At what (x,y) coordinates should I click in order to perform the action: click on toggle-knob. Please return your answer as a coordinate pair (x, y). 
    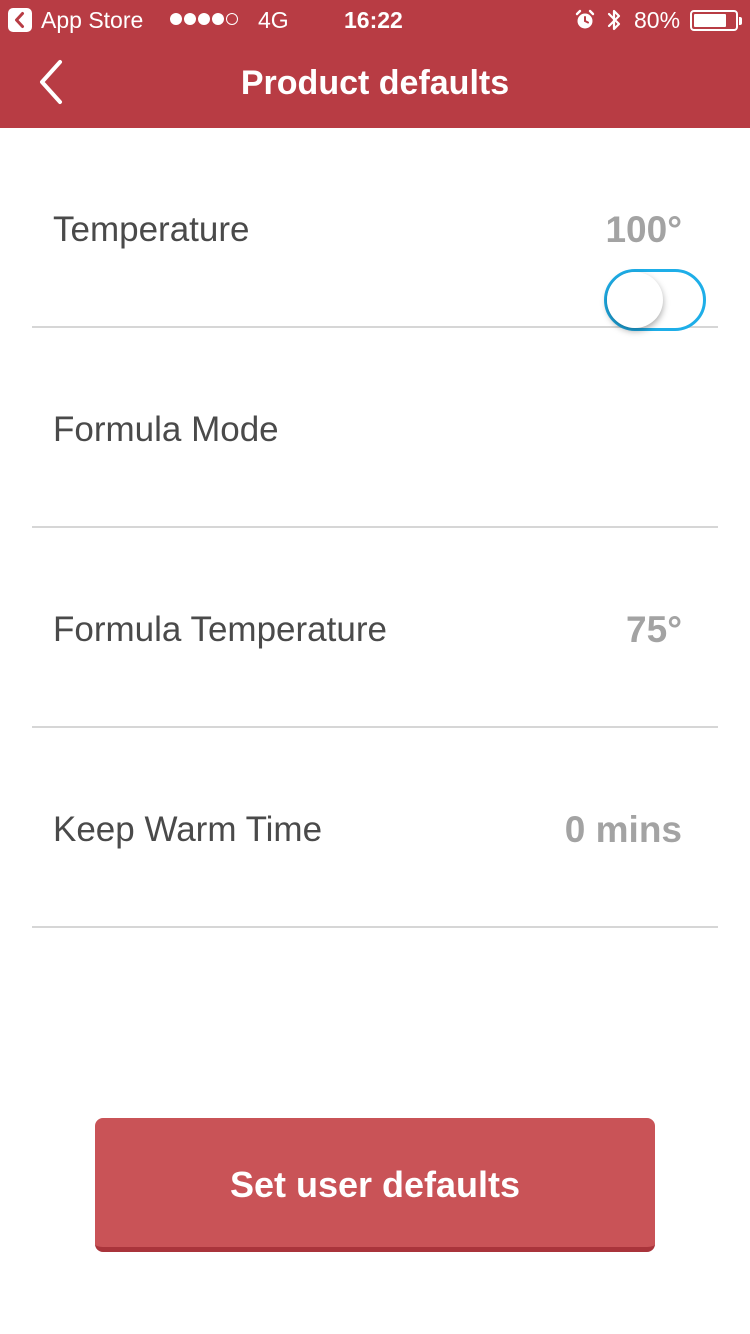
    Looking at the image, I should click on (635, 300).